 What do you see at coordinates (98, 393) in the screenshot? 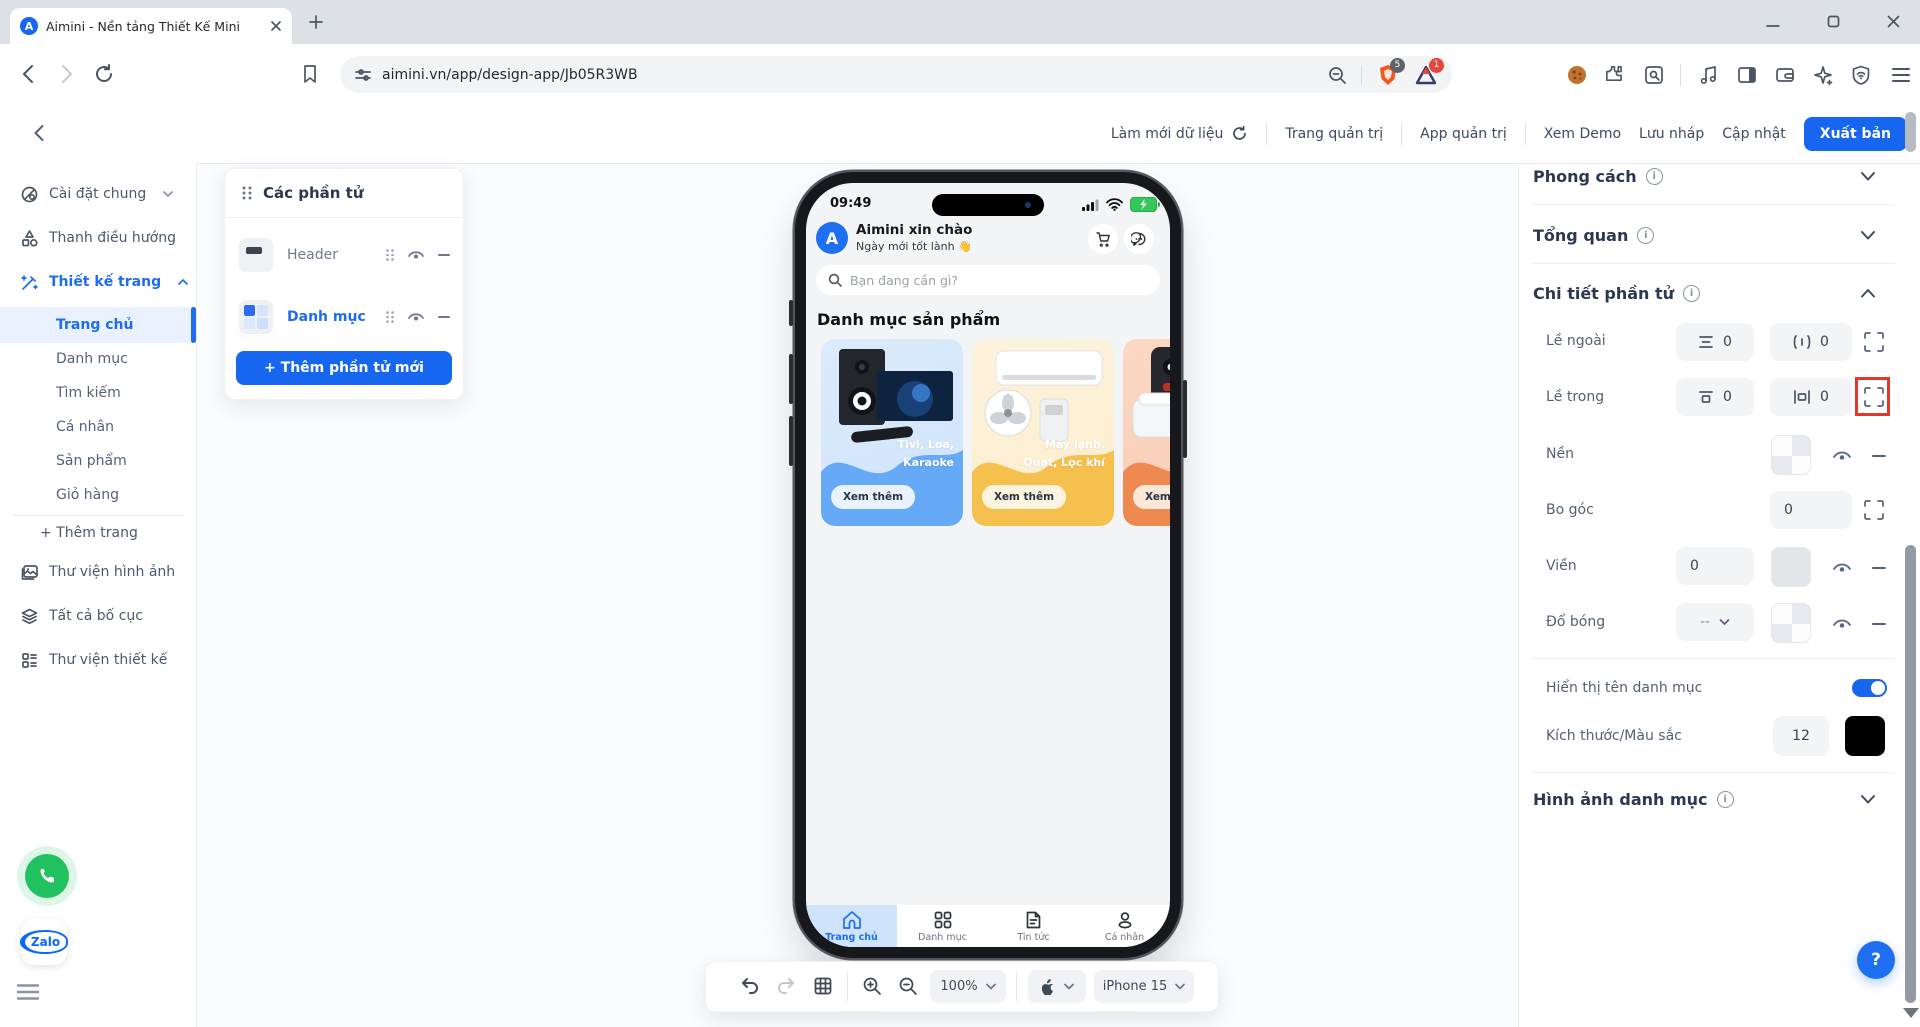
I see `sidebar-page-search: Tìm kiếm` at bounding box center [98, 393].